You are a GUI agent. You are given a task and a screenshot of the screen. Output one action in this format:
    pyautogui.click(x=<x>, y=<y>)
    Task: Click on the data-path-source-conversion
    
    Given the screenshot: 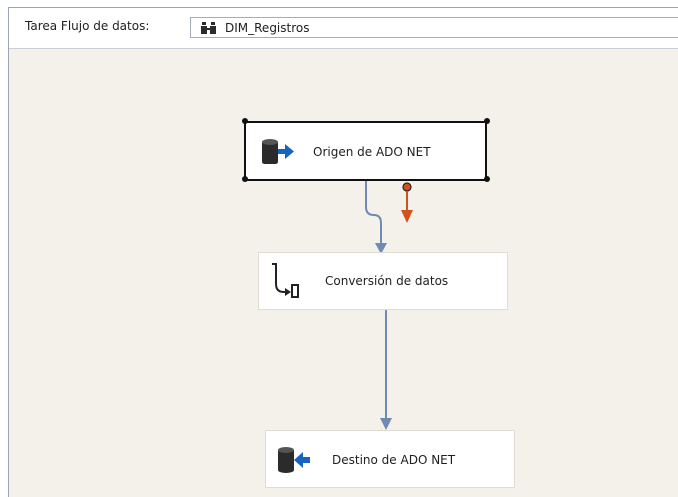 What is the action you would take?
    pyautogui.click(x=373, y=211)
    